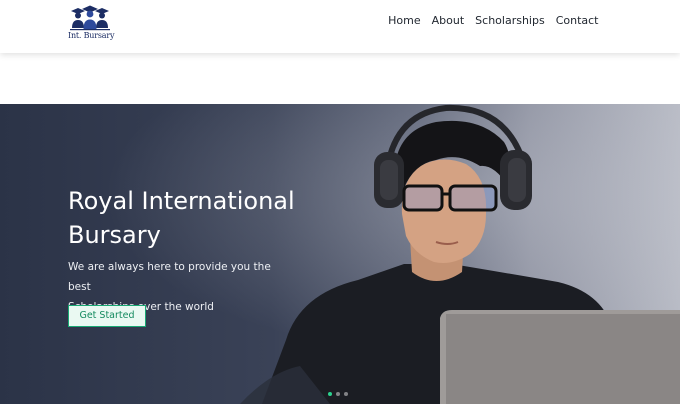  I want to click on hero-title-line2: Bursary, so click(114, 235).